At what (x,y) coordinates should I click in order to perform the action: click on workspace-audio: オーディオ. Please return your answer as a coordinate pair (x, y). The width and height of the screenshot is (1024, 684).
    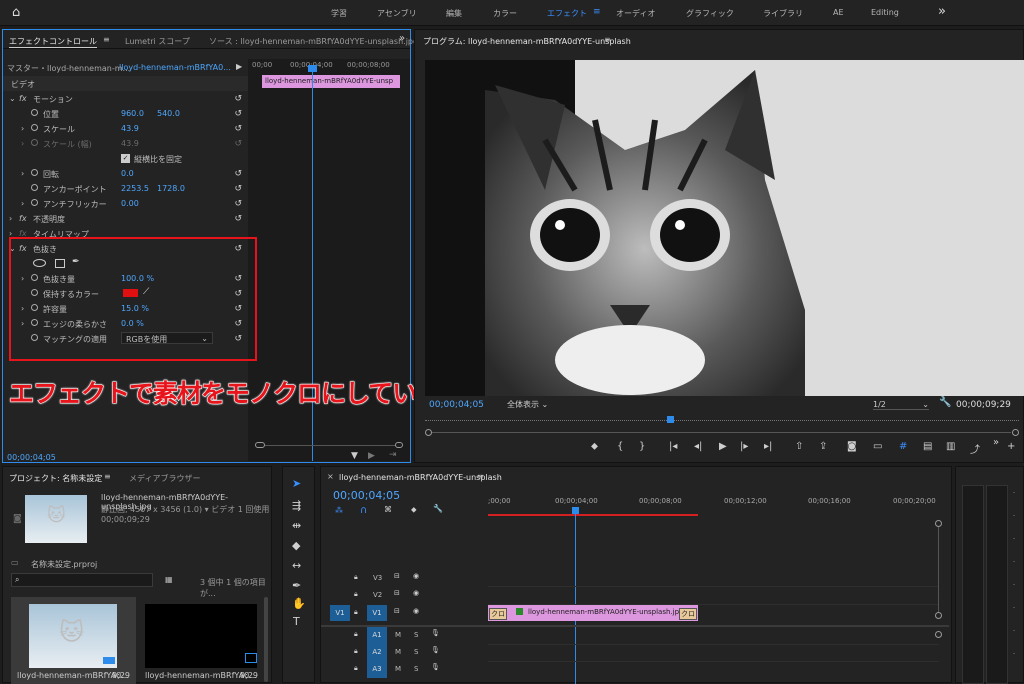
    Looking at the image, I should click on (635, 13).